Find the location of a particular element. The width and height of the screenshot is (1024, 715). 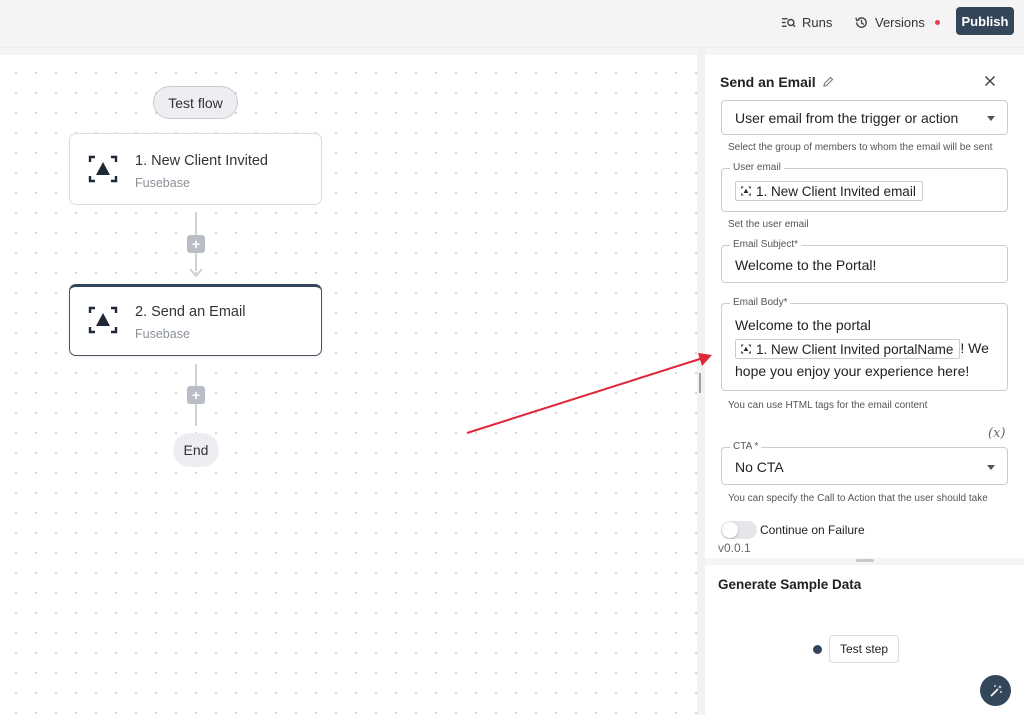

pencil-icon is located at coordinates (828, 82).